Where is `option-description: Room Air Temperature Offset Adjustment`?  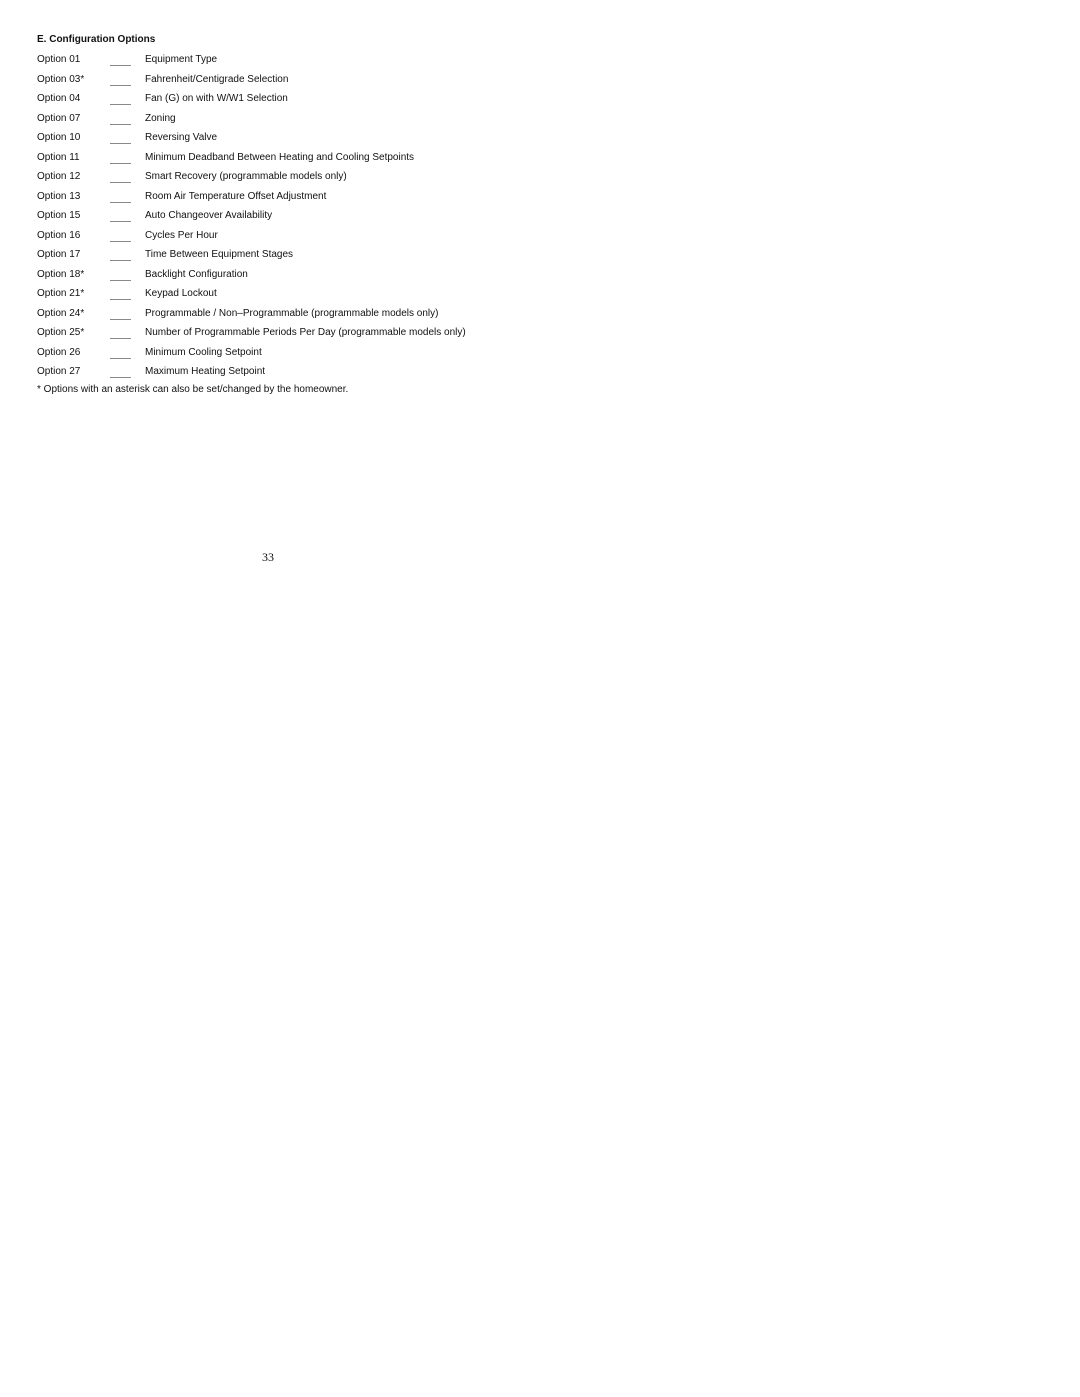
option-description: Room Air Temperature Offset Adjustment is located at coordinates (236, 196).